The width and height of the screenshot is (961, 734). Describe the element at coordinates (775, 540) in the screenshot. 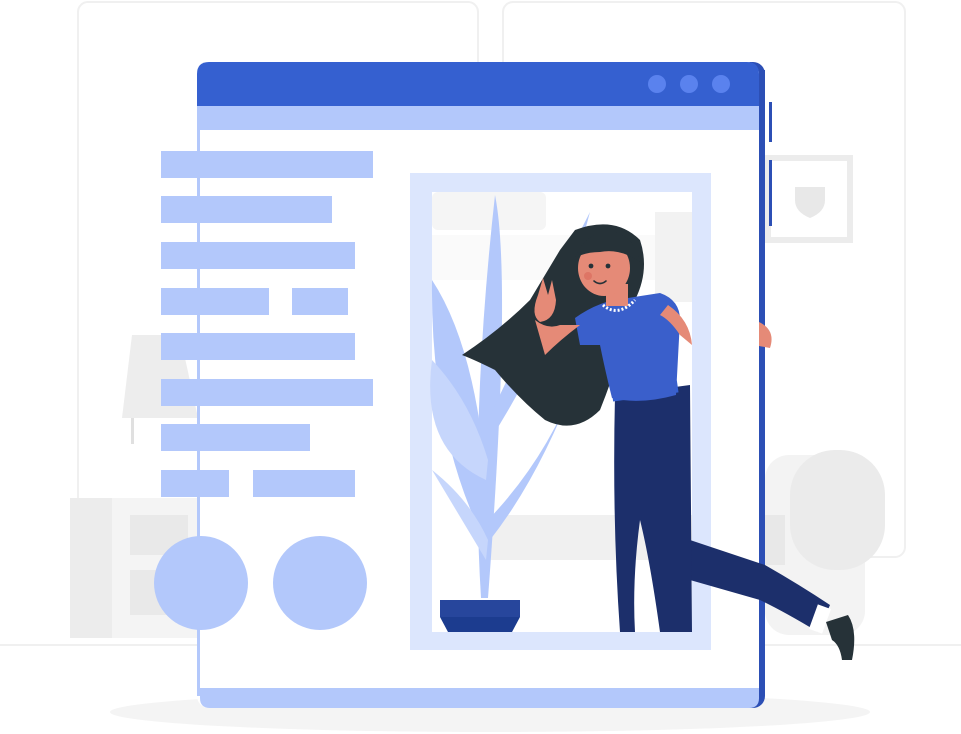

I see `sofa-seat` at that location.